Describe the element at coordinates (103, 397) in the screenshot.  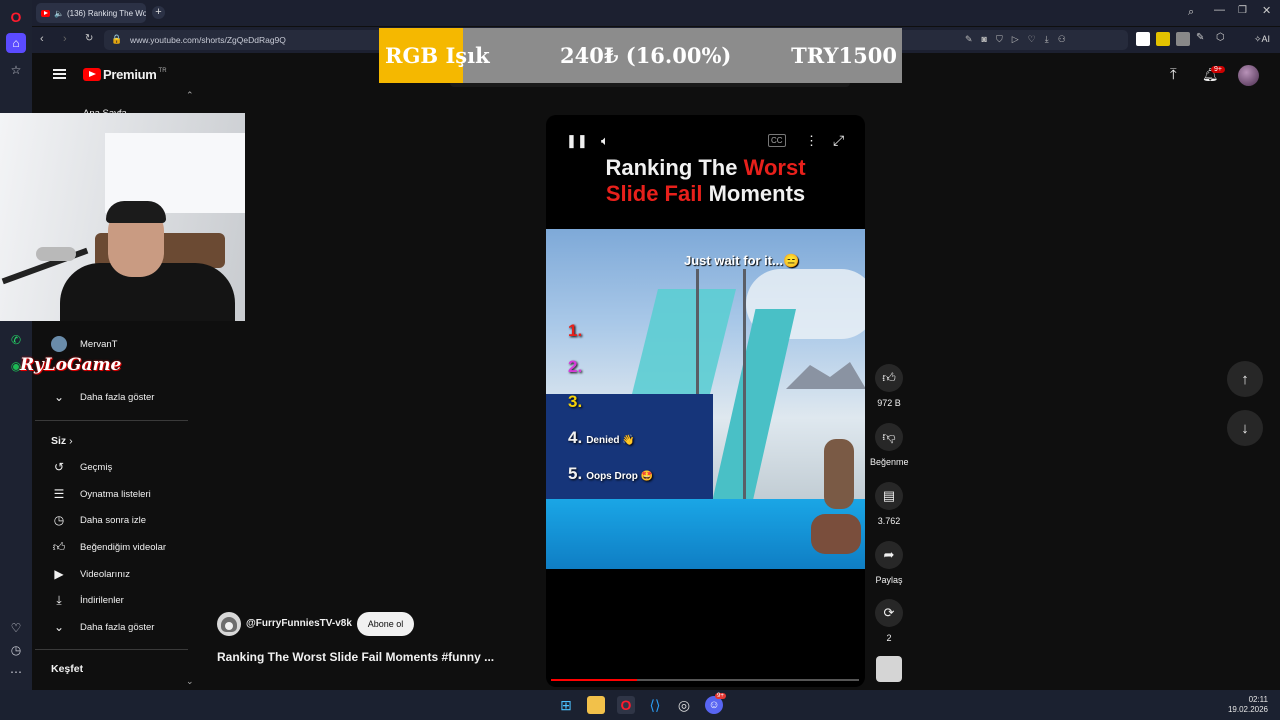
I see `show-more-subscriptions: ⌄ Daha fazla göster` at that location.